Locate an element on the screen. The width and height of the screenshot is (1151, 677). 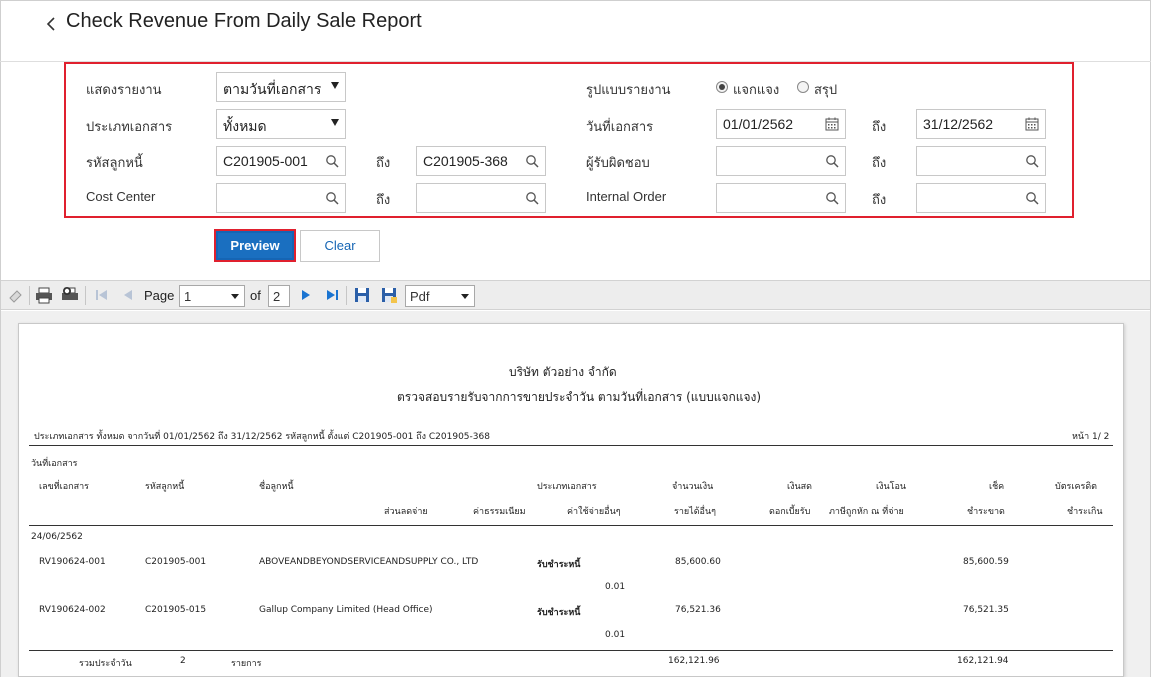
save-as-icon is located at coordinates (389, 295).